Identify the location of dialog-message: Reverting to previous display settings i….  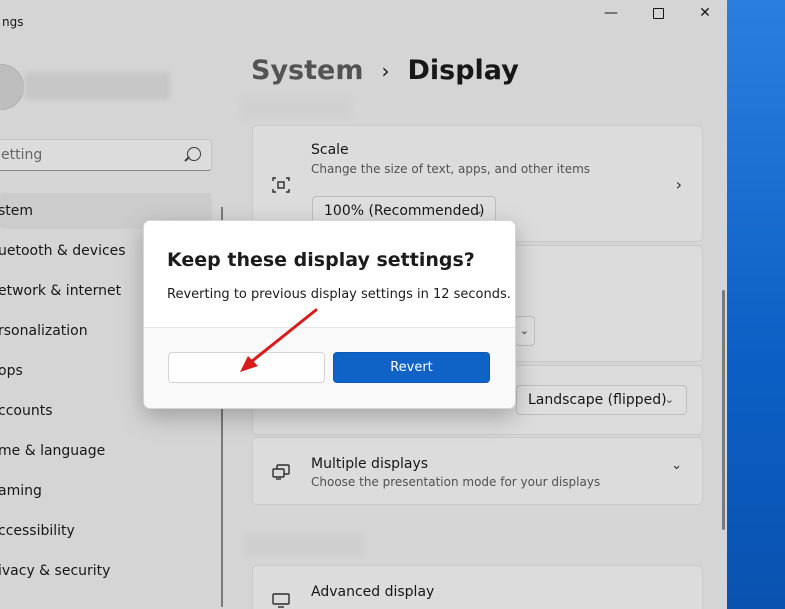
(339, 294).